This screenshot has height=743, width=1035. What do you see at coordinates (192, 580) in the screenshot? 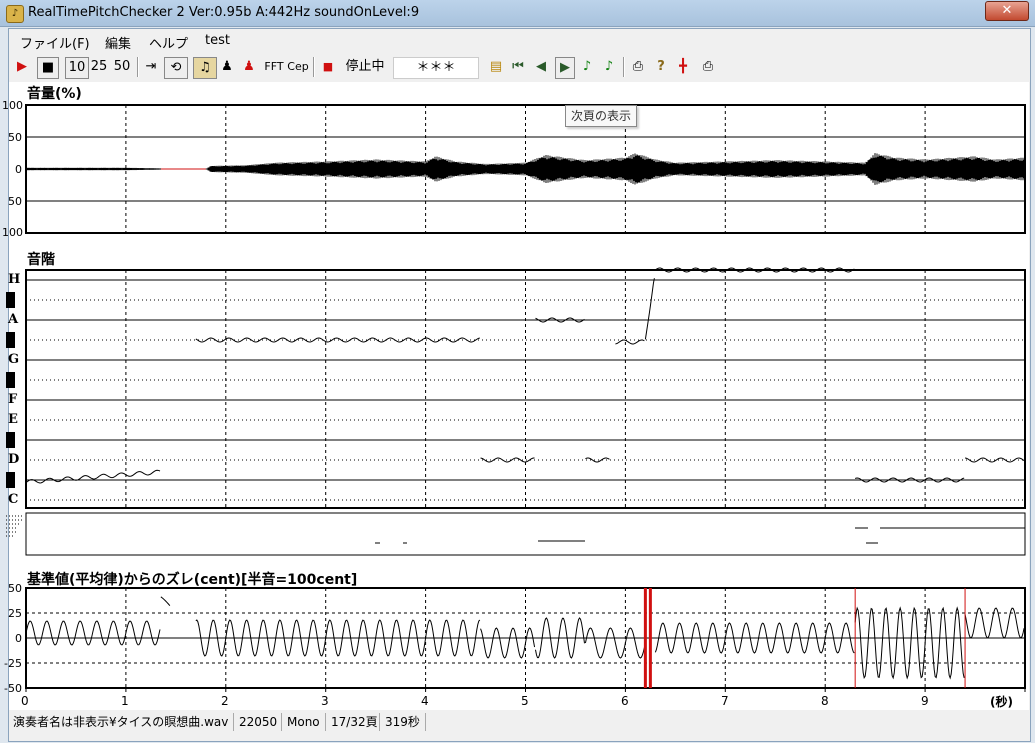
I see `cent-panel-title: 基準値(平均律)からのズレ(cent)[半音=100cent]` at bounding box center [192, 580].